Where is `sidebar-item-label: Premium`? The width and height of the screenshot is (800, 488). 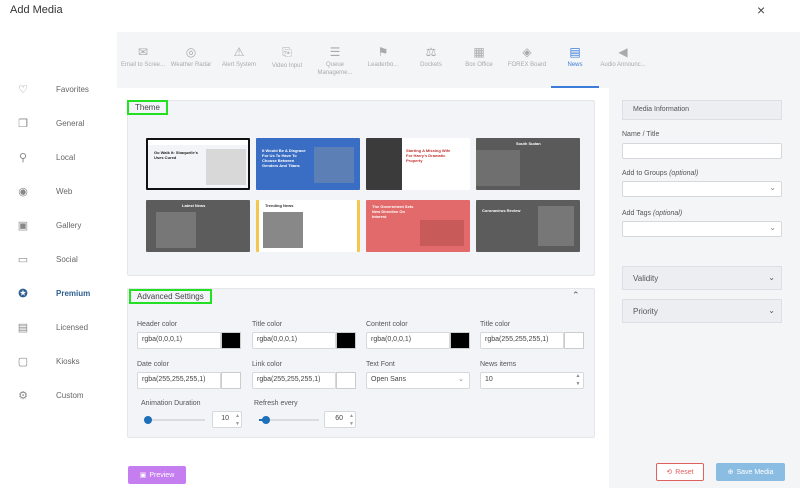 sidebar-item-label: Premium is located at coordinates (73, 293).